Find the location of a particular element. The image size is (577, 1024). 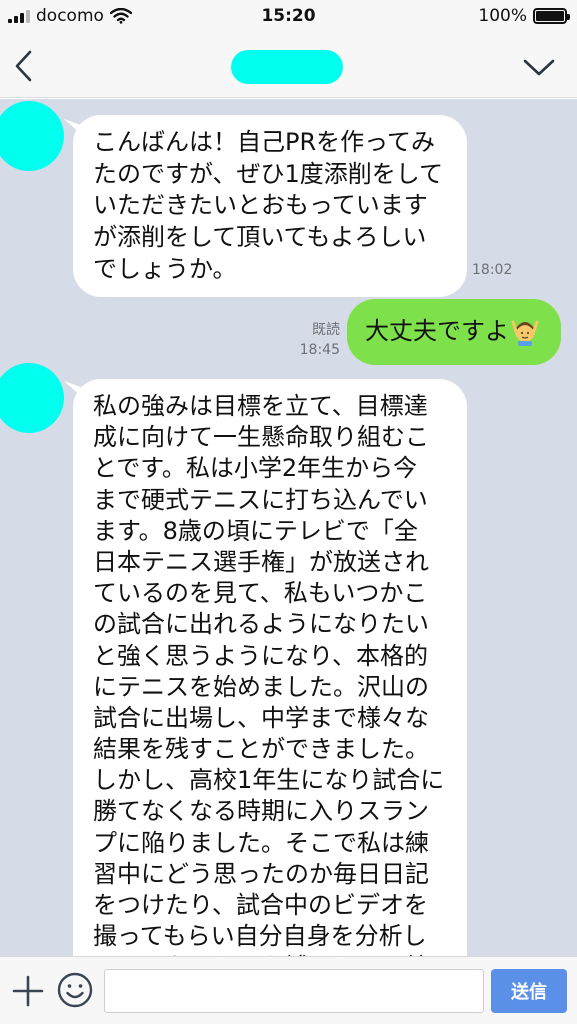

message-input is located at coordinates (294, 991).